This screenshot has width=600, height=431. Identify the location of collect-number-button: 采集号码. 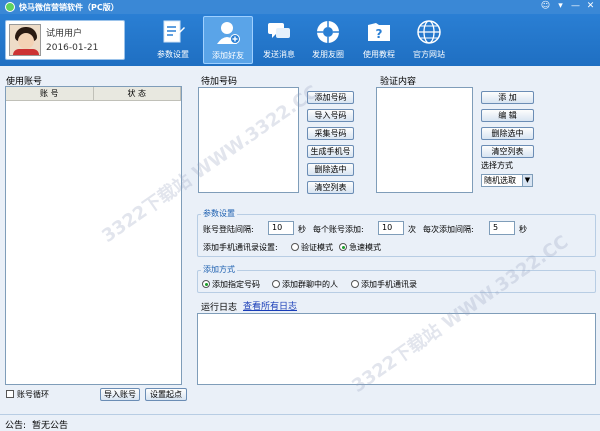
(330, 133).